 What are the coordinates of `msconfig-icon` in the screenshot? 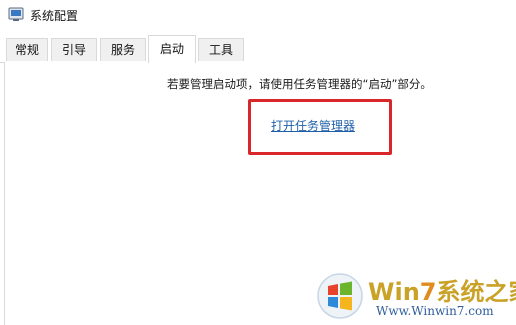 It's located at (16, 14).